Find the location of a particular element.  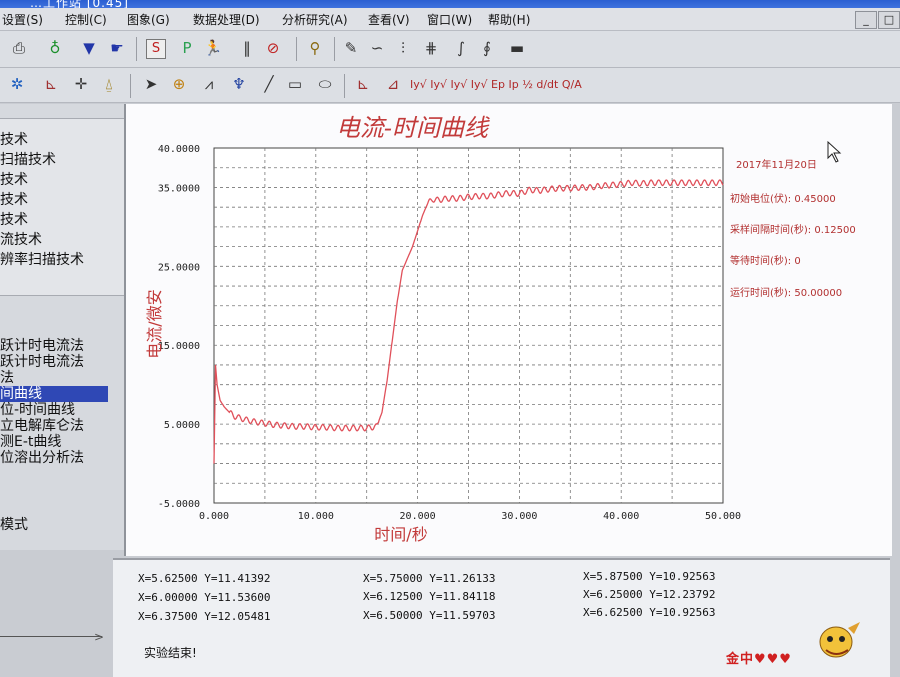

peak-tools-row: Iy√ Iy√ Iy√ Iy√ Ep Ip ½ d/dt Q/A is located at coordinates (496, 84).